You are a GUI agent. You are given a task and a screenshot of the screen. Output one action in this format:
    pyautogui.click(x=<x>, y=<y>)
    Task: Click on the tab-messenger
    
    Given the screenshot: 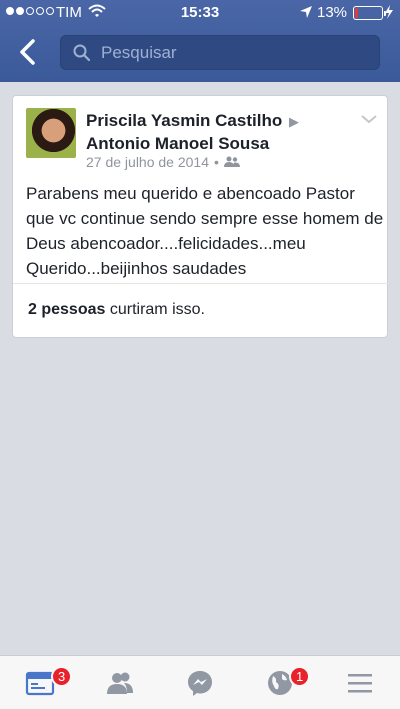 What is the action you would take?
    pyautogui.click(x=200, y=682)
    